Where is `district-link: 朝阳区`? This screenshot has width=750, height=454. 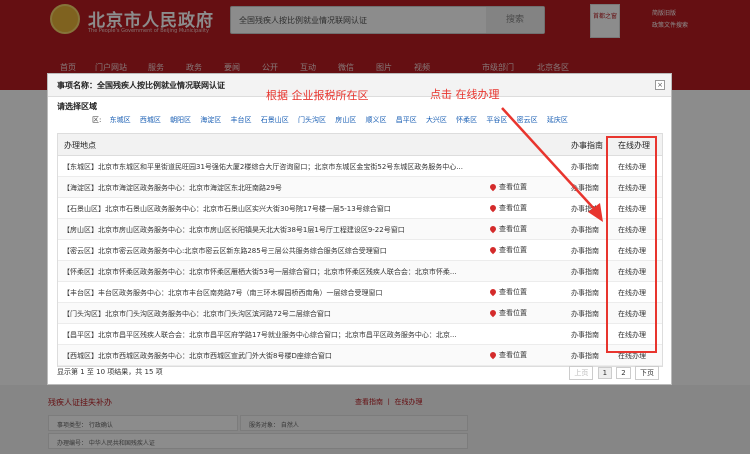
district-link: 朝阳区 is located at coordinates (180, 120).